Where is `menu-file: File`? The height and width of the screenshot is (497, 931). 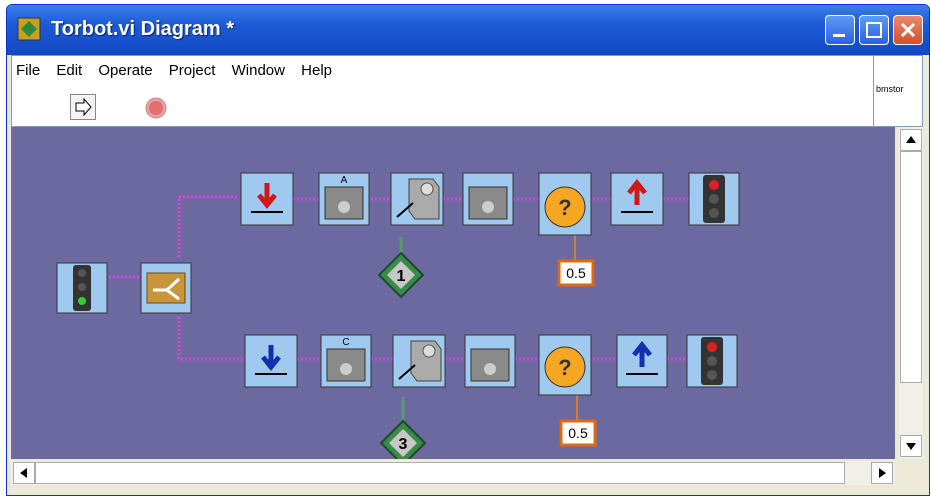 menu-file: File is located at coordinates (28, 70).